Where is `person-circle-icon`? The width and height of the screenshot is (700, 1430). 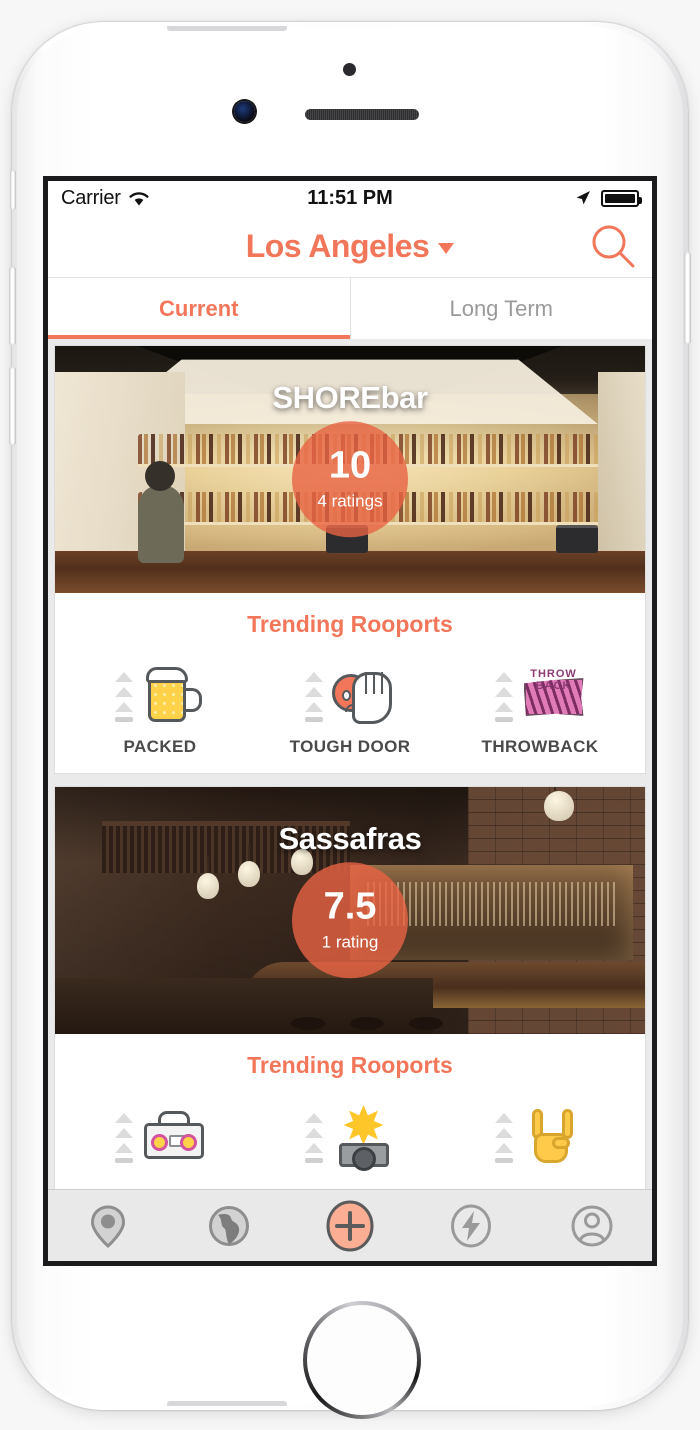
person-circle-icon is located at coordinates (592, 1225).